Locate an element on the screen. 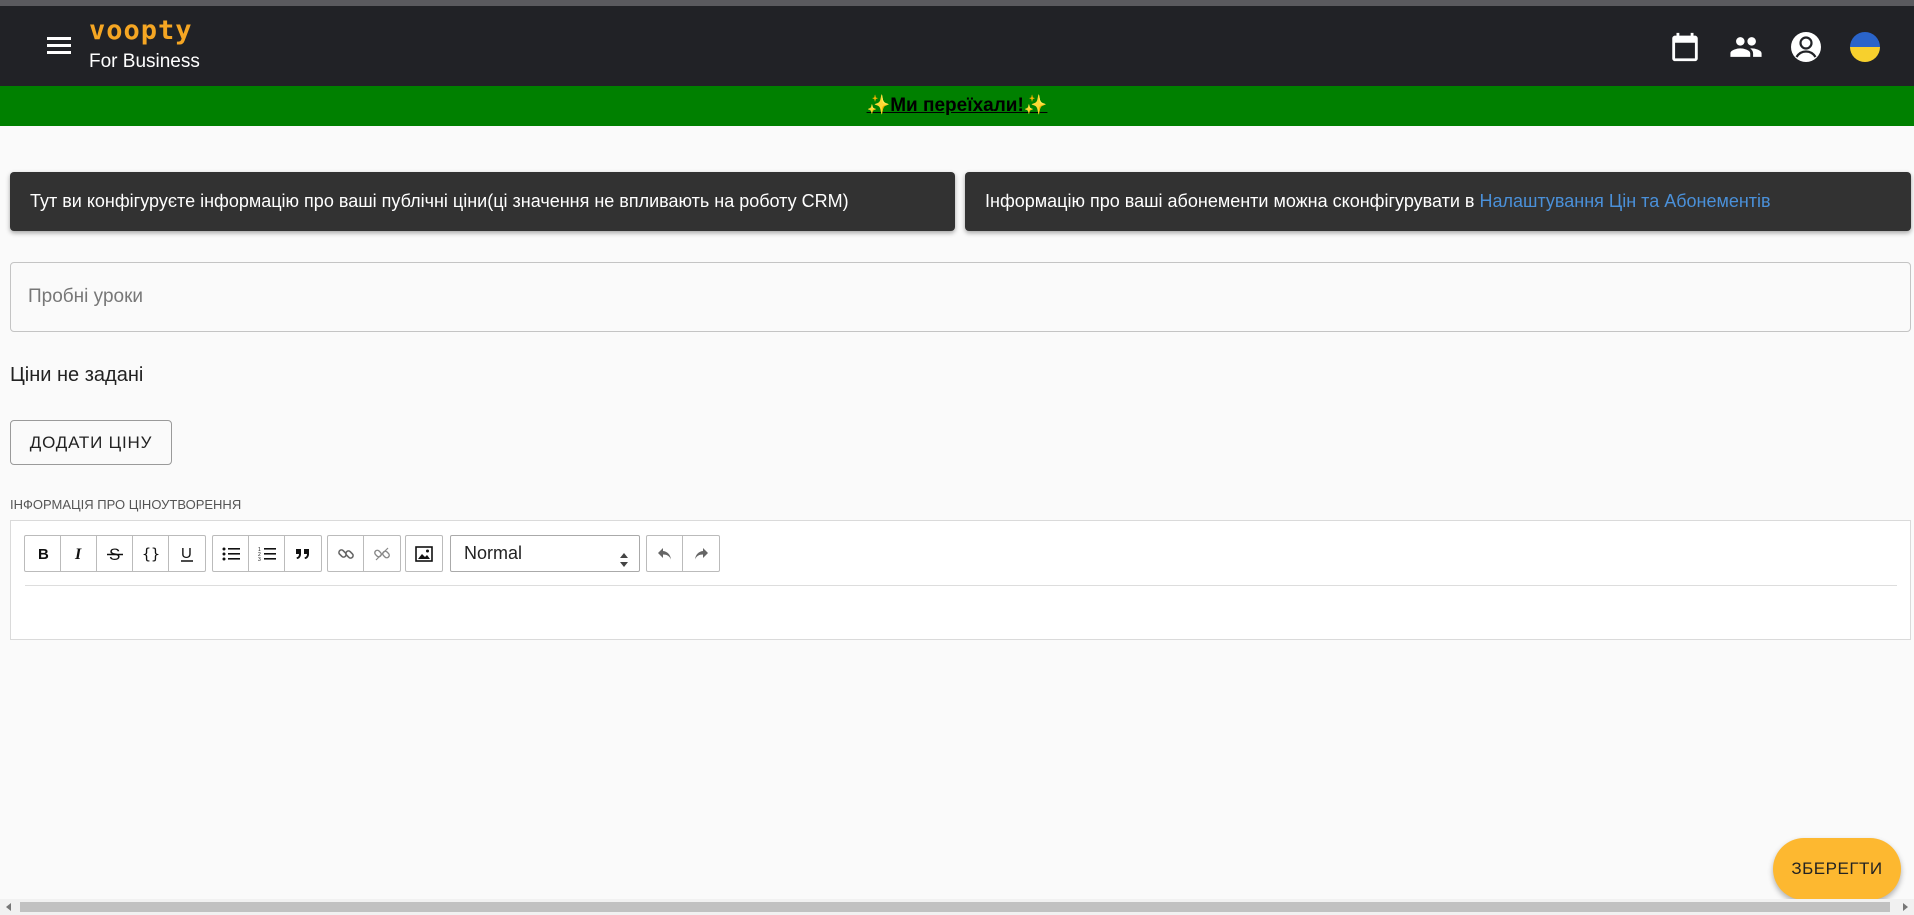  svg-text: B is located at coordinates (43, 554).